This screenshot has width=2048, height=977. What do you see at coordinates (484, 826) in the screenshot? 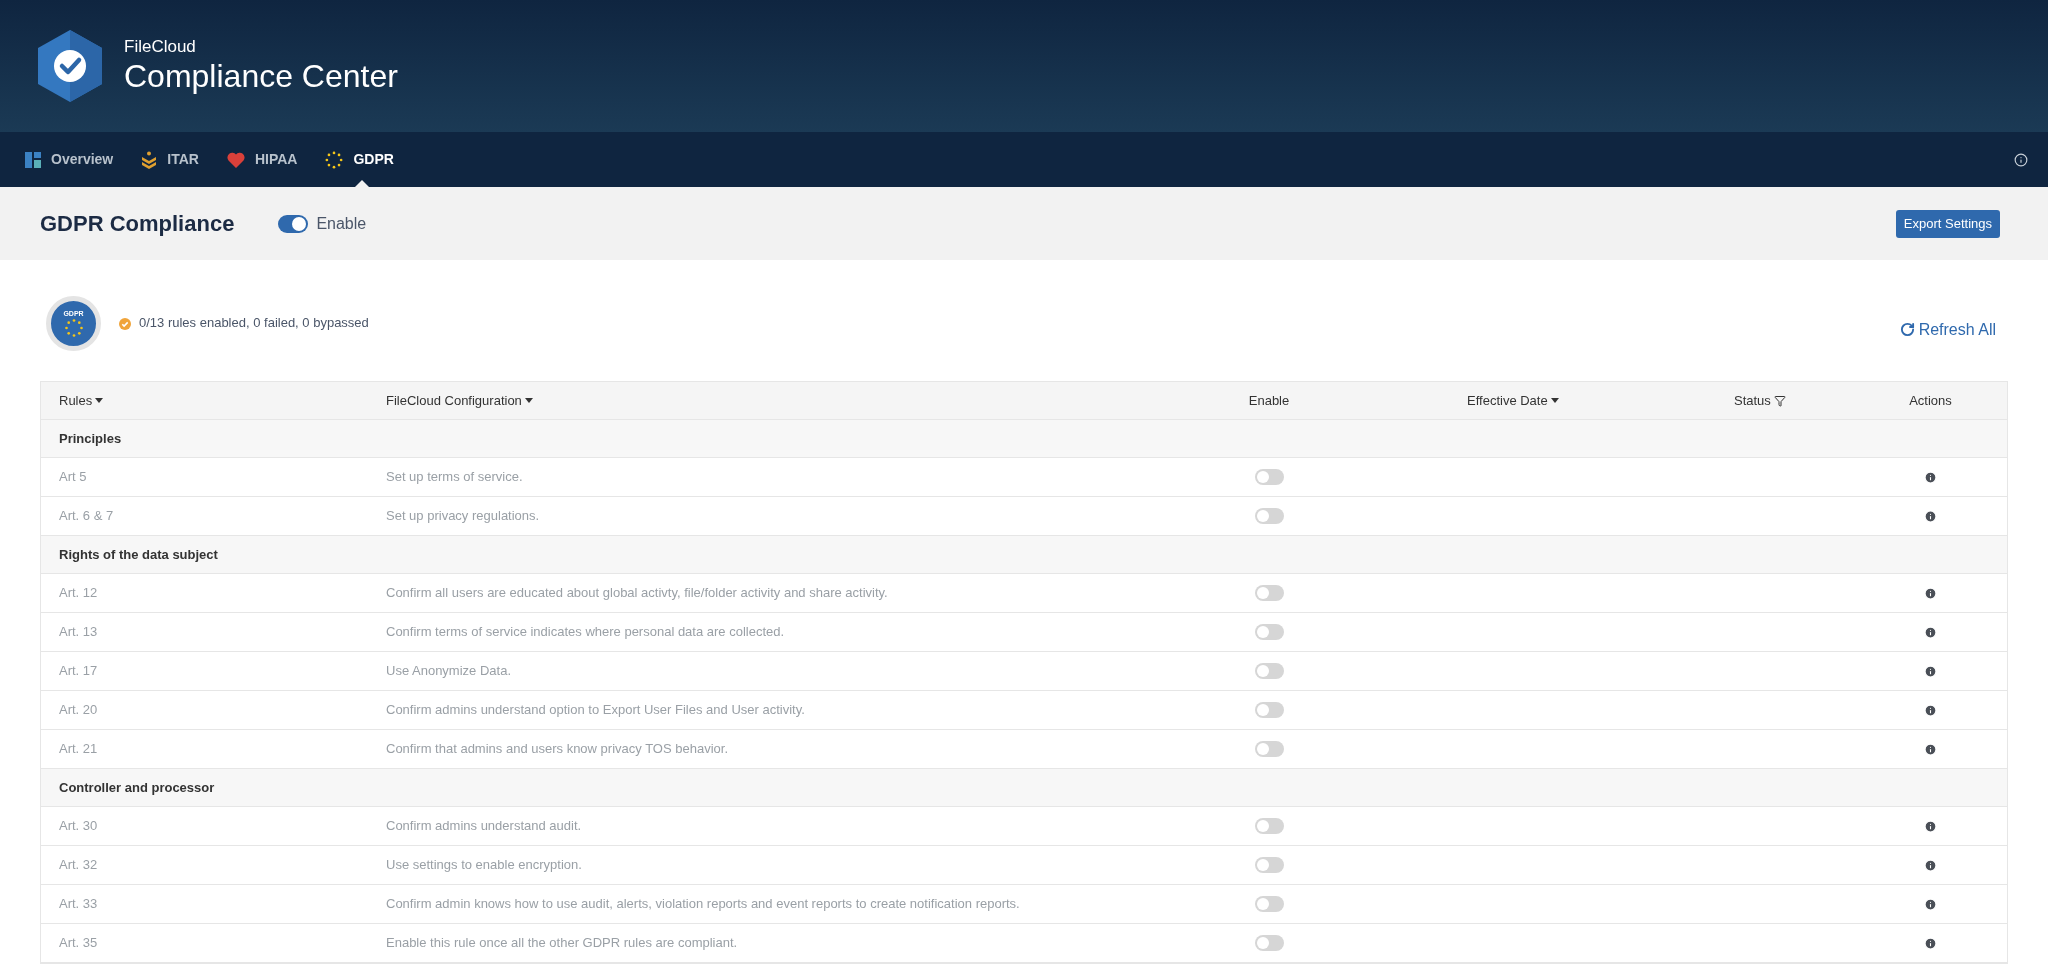
I see `config-cell-text: Confirm admins understand audit.` at bounding box center [484, 826].